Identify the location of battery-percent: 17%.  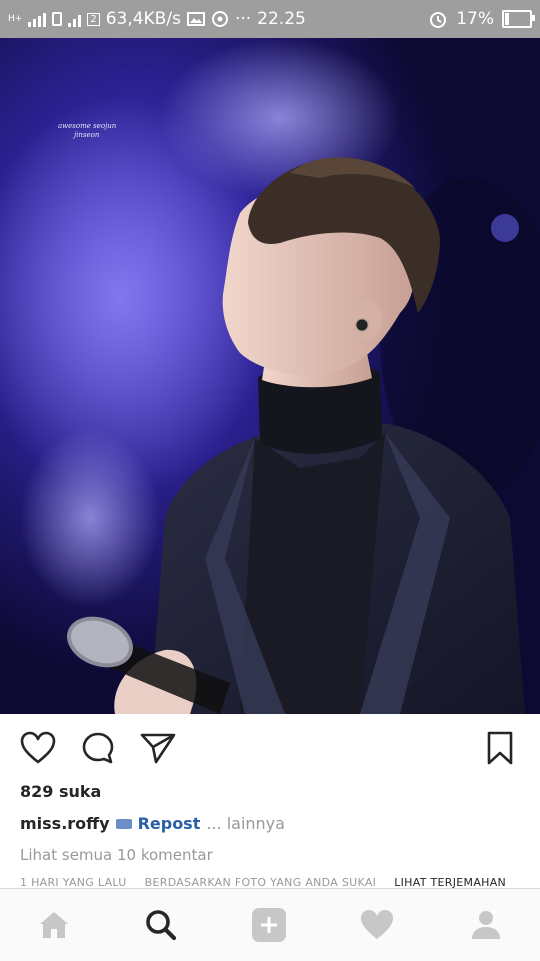
(475, 19).